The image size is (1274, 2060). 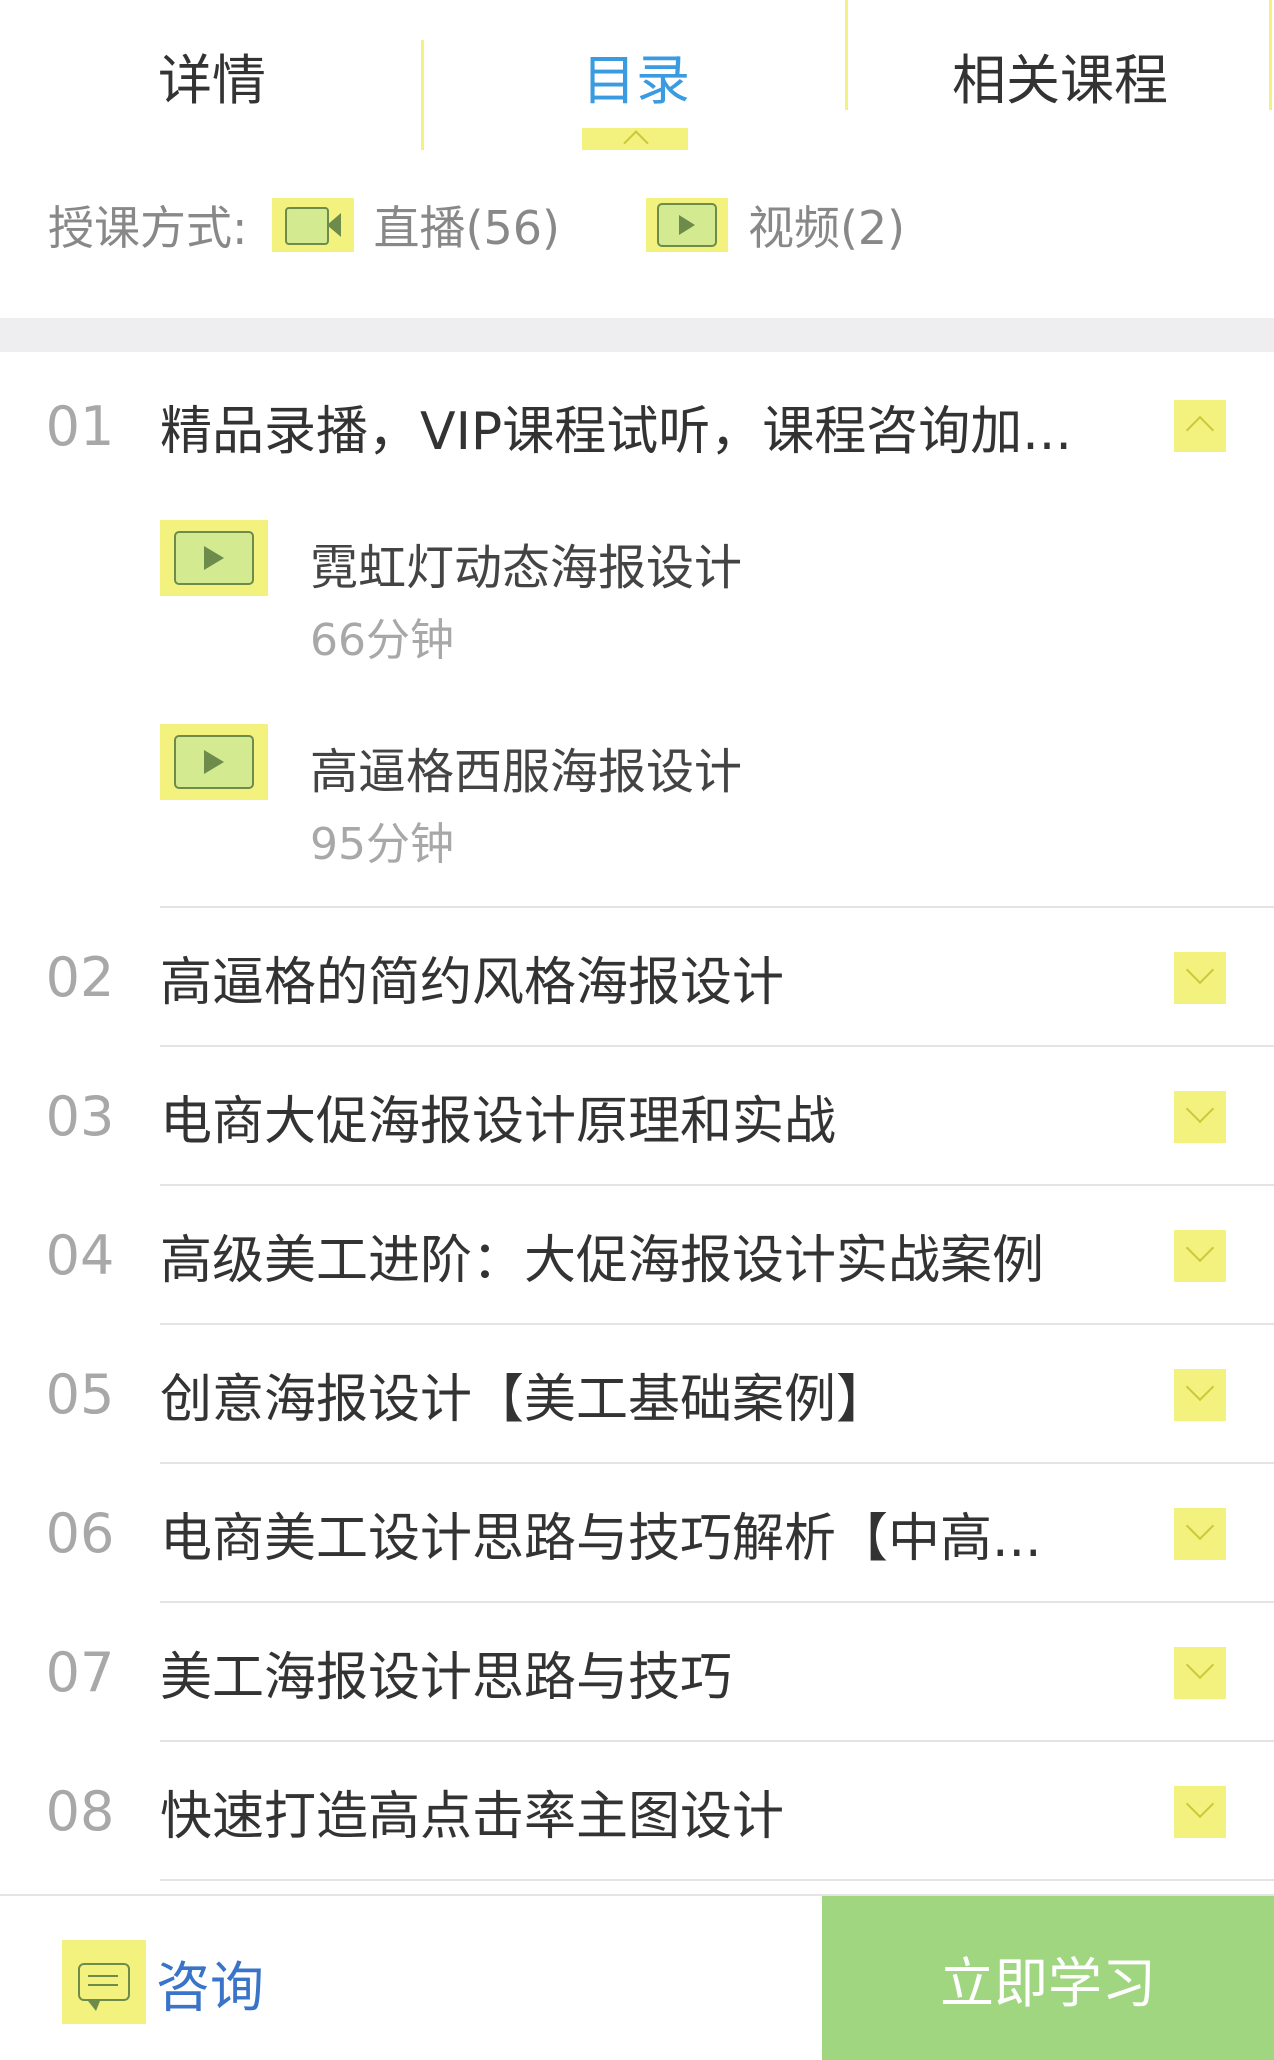 I want to click on chapter-number: 06, so click(x=80, y=1533).